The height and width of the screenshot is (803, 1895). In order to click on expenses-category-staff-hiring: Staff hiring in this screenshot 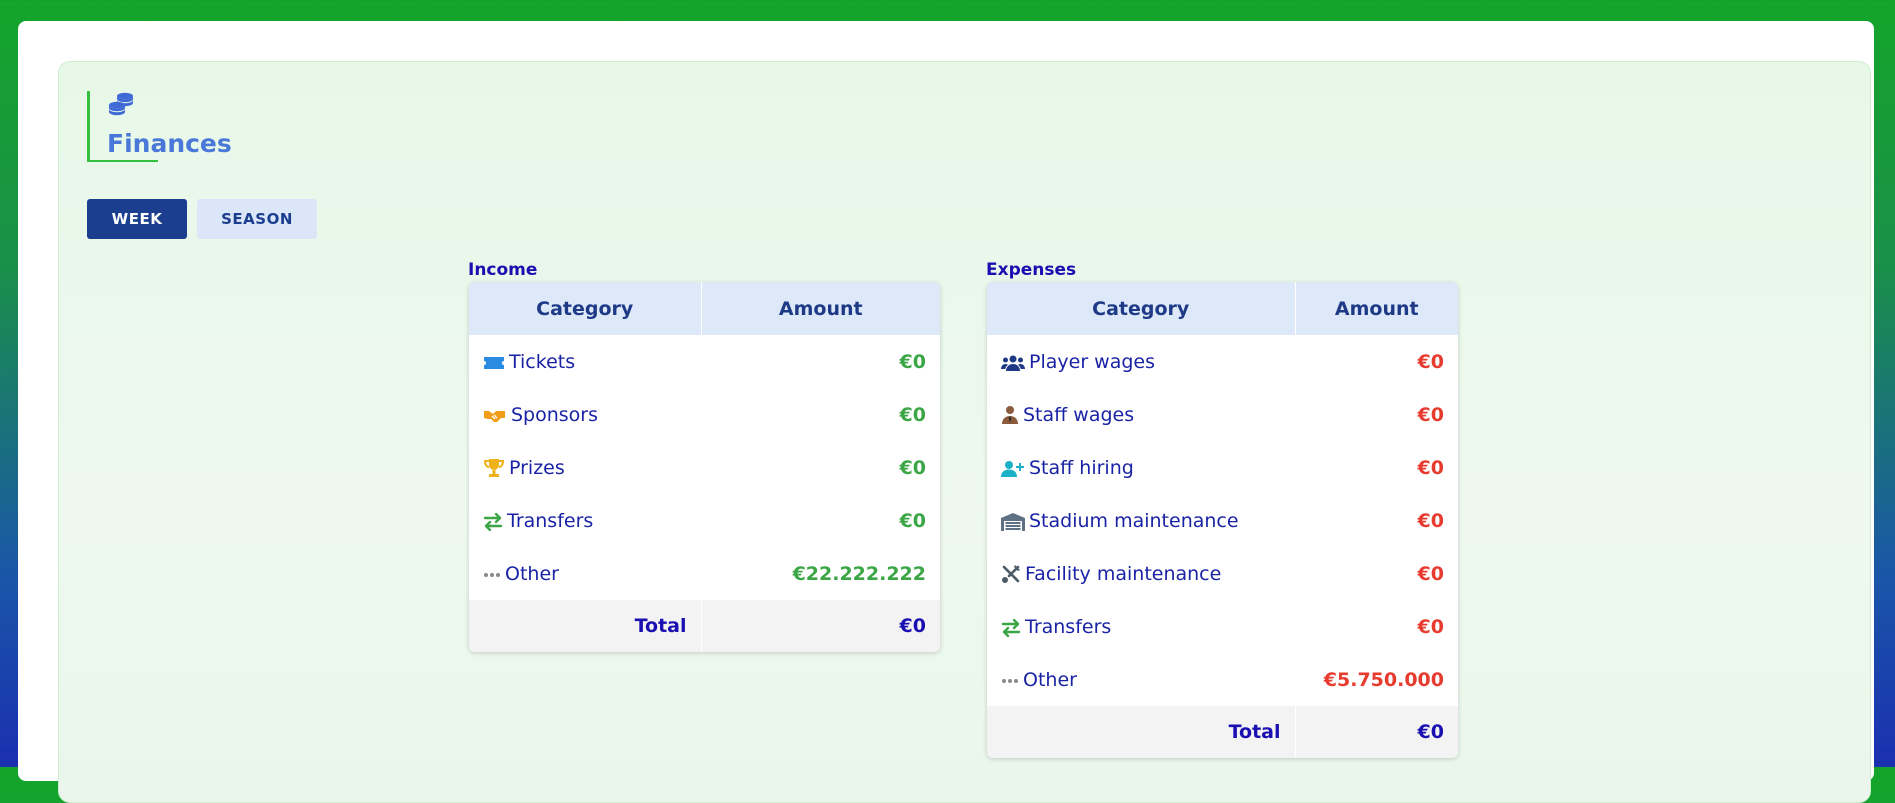, I will do `click(1081, 467)`.